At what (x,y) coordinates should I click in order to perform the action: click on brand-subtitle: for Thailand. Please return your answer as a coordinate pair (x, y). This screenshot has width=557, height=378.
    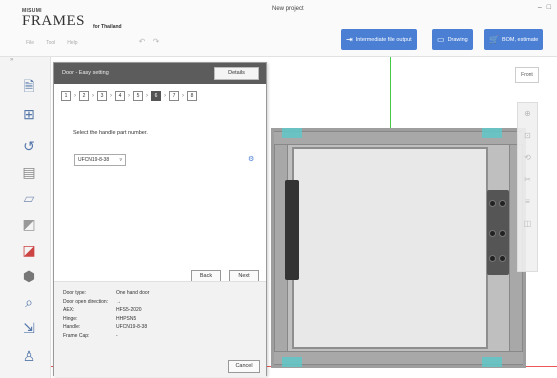
    Looking at the image, I should click on (107, 27).